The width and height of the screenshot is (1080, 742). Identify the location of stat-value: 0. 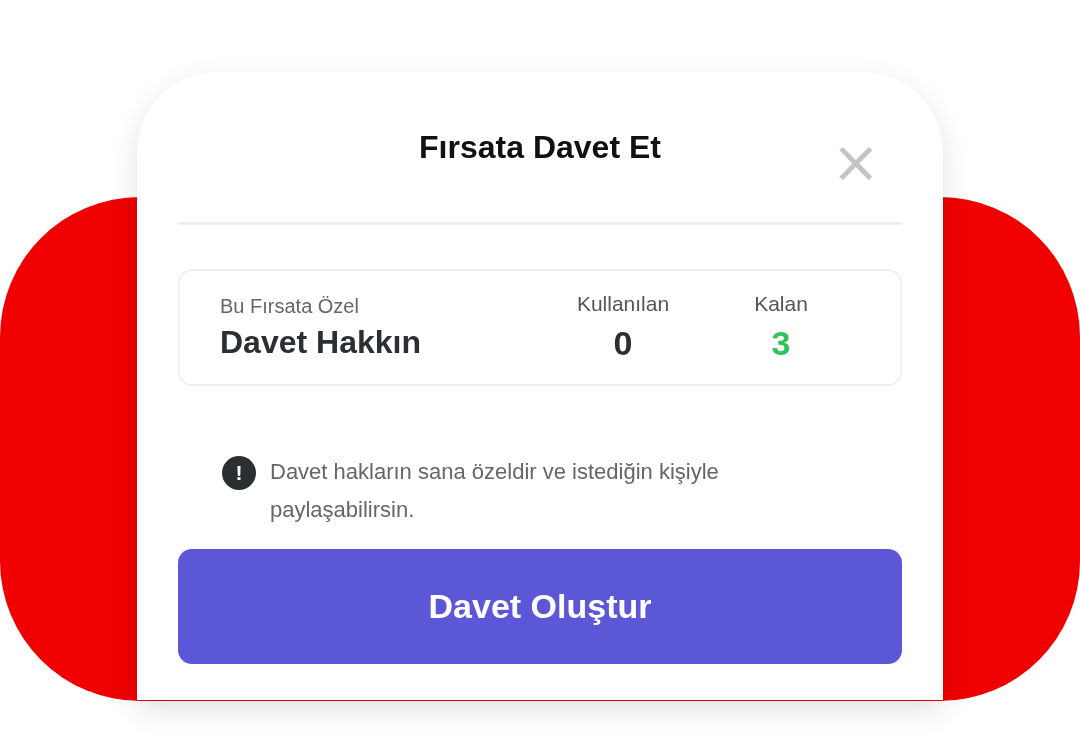
(623, 343).